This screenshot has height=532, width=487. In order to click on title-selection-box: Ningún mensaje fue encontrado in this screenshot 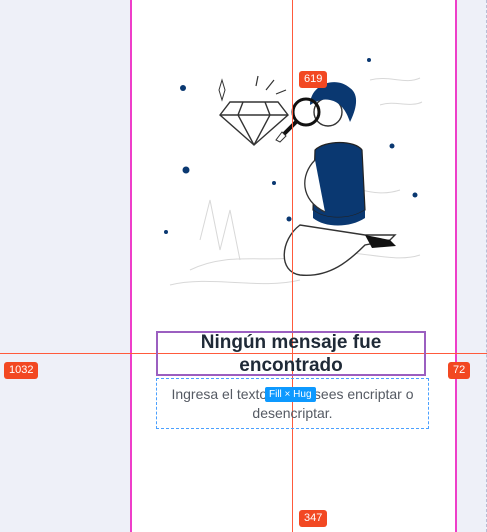, I will do `click(291, 353)`.